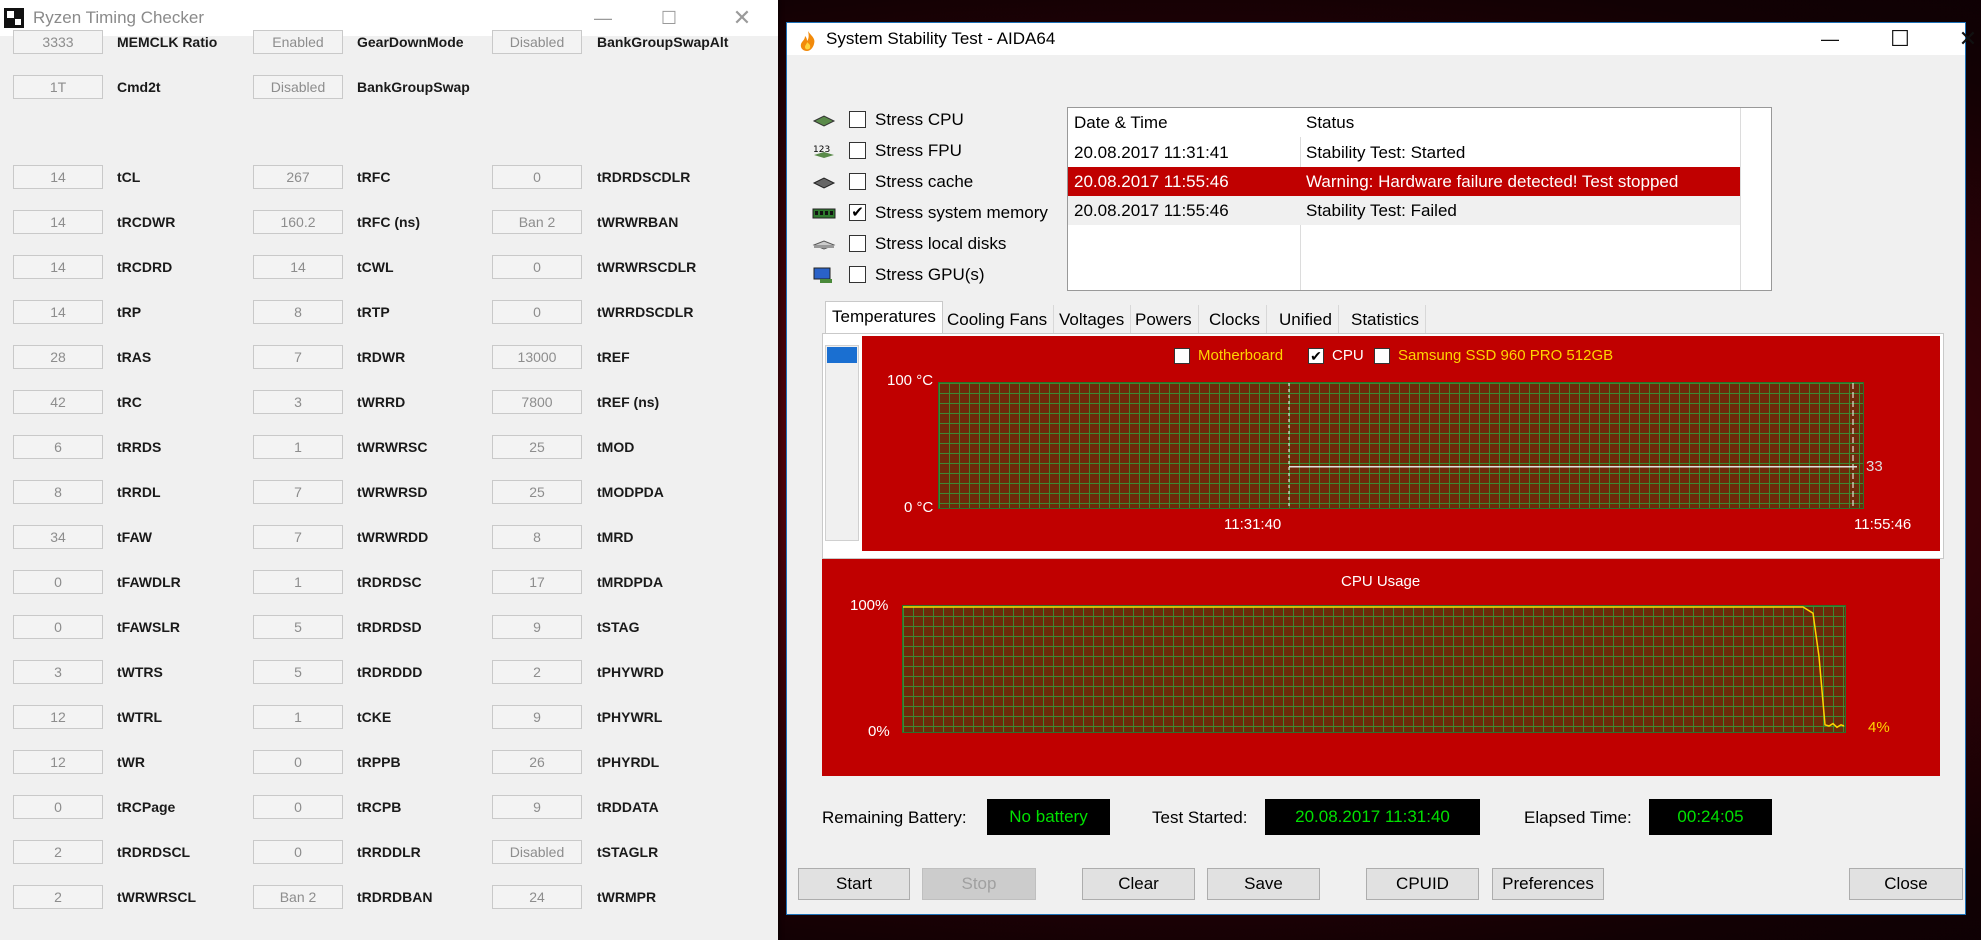 The width and height of the screenshot is (1981, 940). I want to click on timing-value-field: 26, so click(537, 762).